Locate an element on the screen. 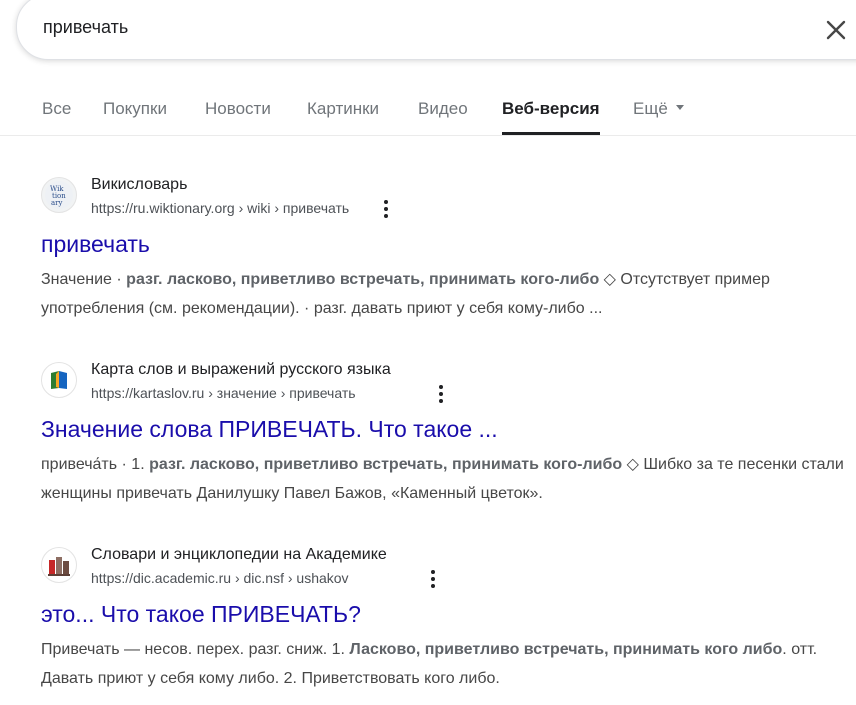 The width and height of the screenshot is (856, 705). result-title-link: привечать is located at coordinates (448, 244).